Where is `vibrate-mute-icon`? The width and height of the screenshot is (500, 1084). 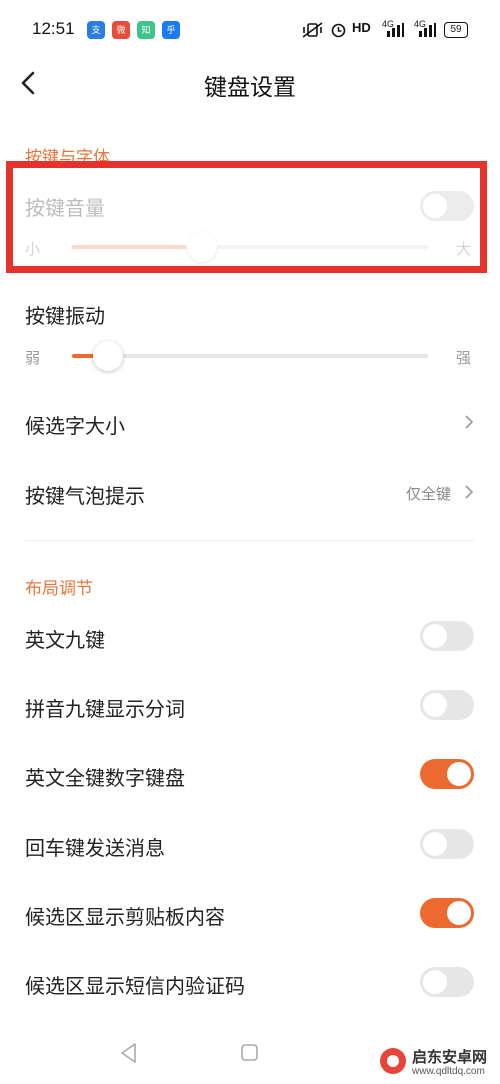 vibrate-mute-icon is located at coordinates (312, 30).